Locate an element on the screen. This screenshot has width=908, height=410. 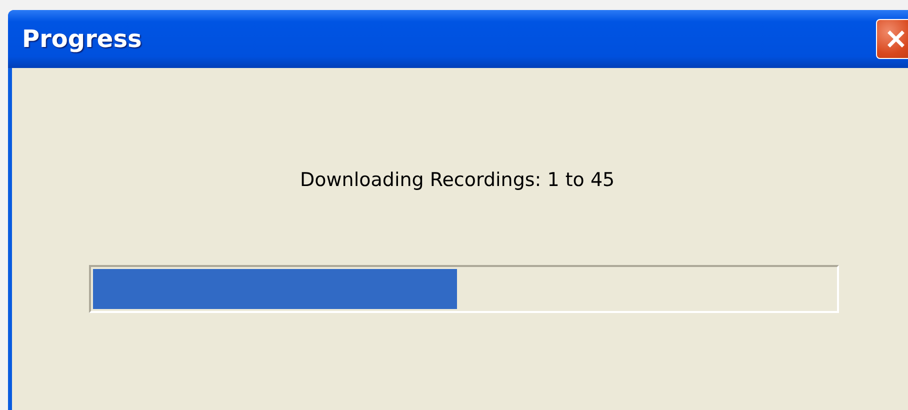
close-button is located at coordinates (892, 39).